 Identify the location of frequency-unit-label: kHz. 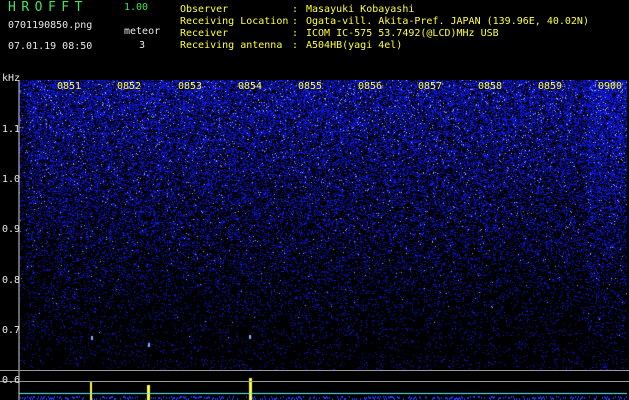
(11, 78).